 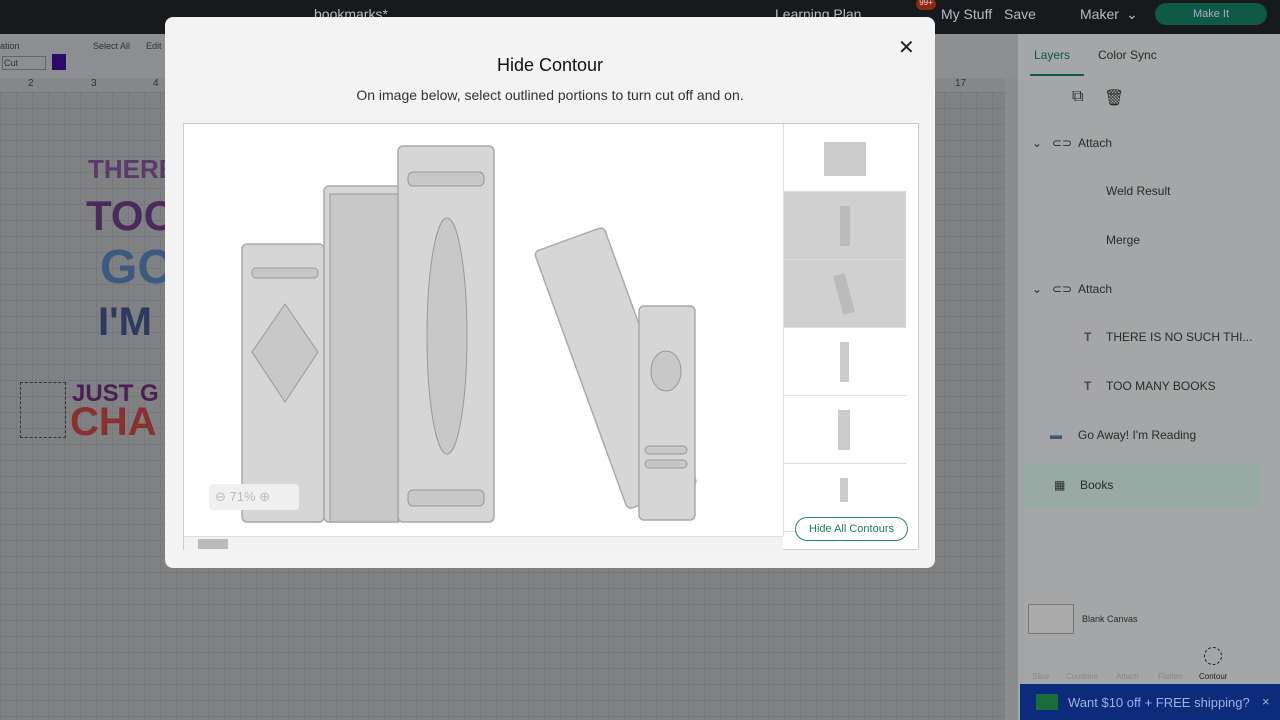 I want to click on layer-label: Go Away! I'm Reading, so click(x=1137, y=435).